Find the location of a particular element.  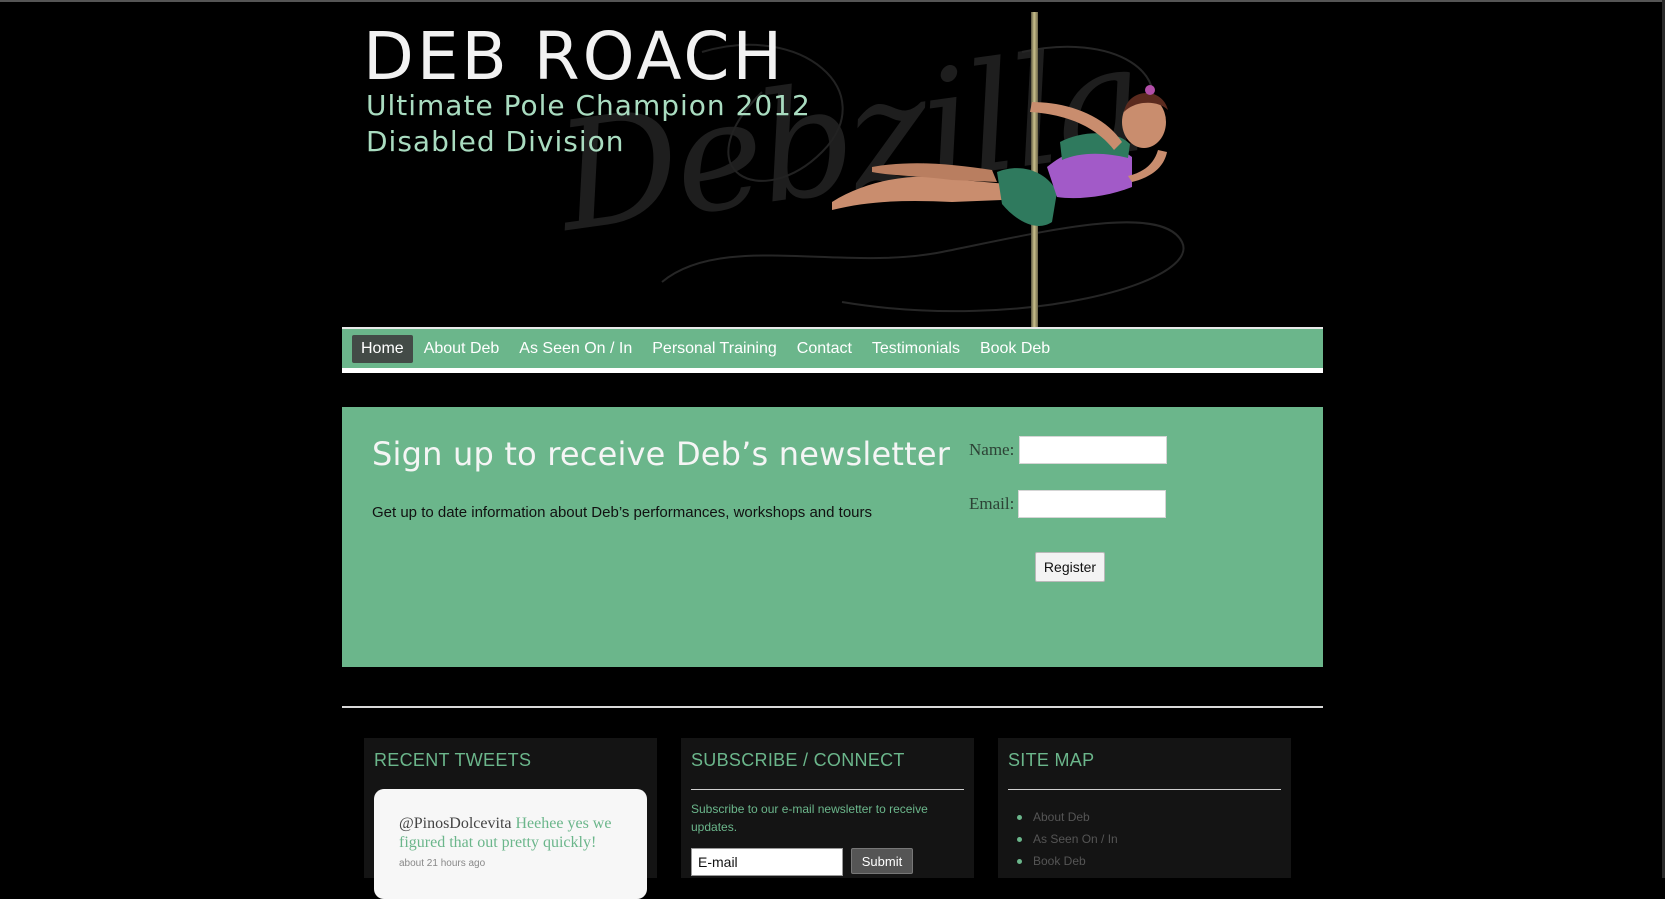

sitemap-link-about-deb: About Deb is located at coordinates (1061, 817).